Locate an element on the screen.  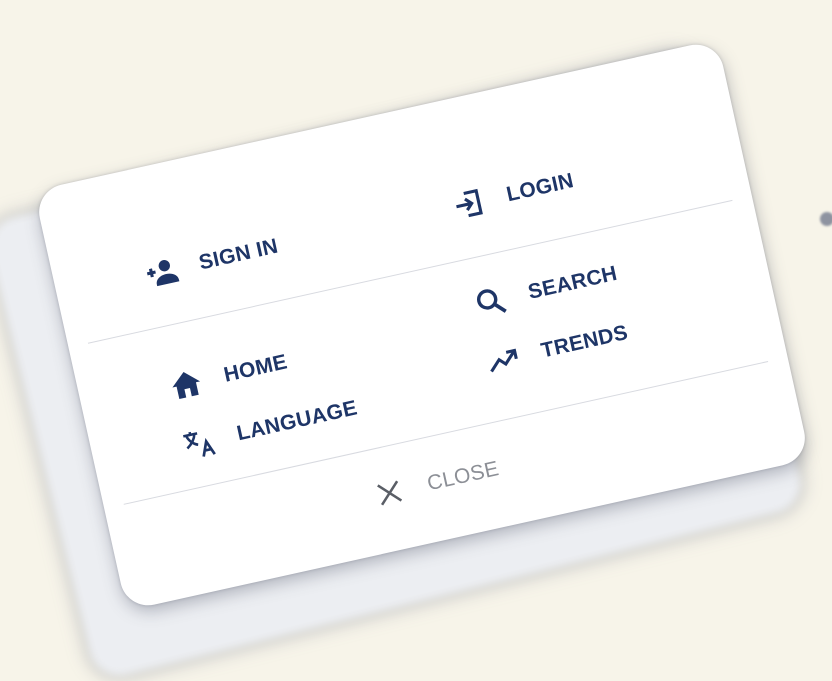
close-button: CLOSE is located at coordinates (435, 482).